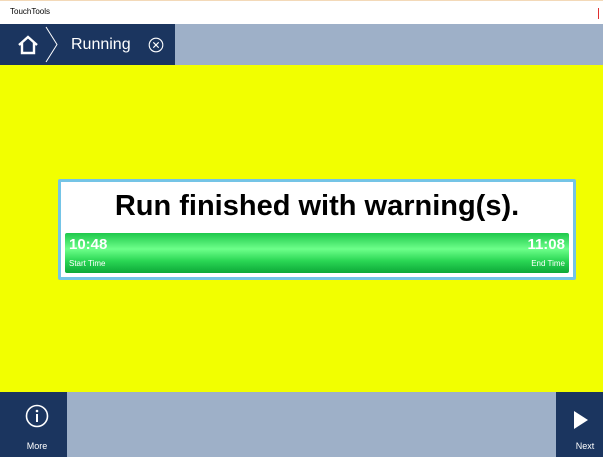 This screenshot has height=457, width=603. I want to click on circle-x-icon, so click(156, 45).